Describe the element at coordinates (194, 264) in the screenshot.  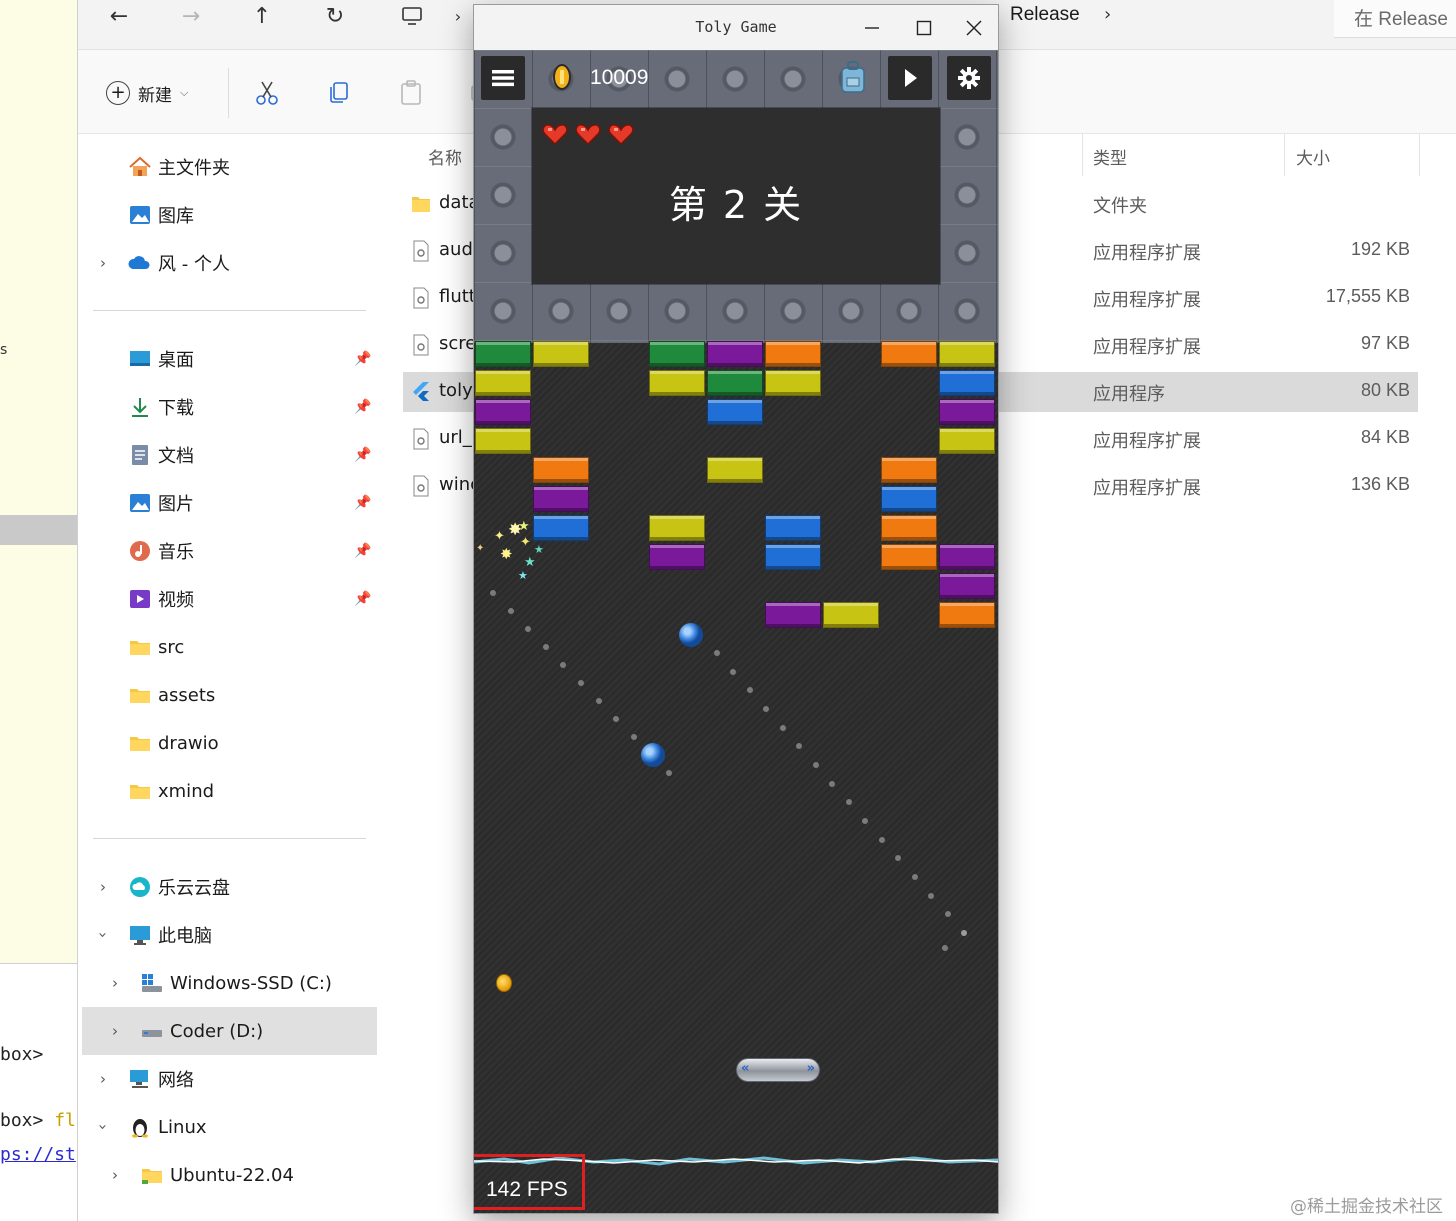
I see `nav-item-label: 风 - 个人` at that location.